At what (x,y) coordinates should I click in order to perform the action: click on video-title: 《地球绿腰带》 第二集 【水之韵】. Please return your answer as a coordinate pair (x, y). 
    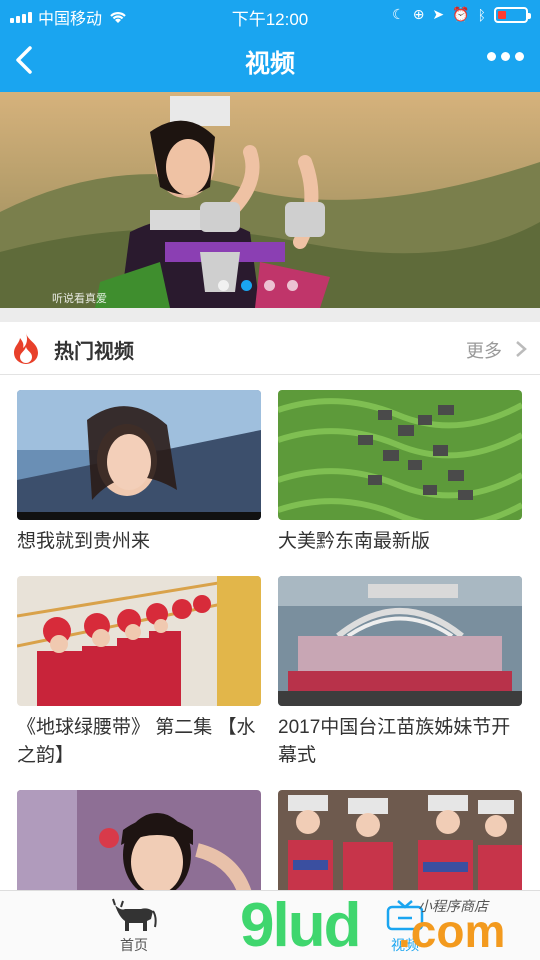
    Looking at the image, I should click on (139, 742).